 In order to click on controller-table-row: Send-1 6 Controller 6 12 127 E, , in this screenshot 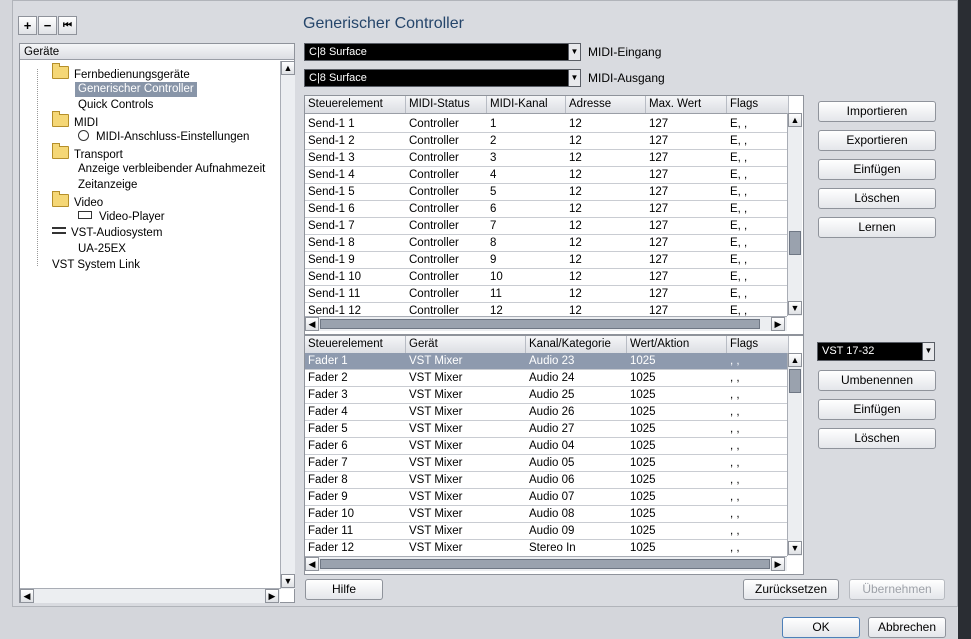, I will do `click(547, 209)`.